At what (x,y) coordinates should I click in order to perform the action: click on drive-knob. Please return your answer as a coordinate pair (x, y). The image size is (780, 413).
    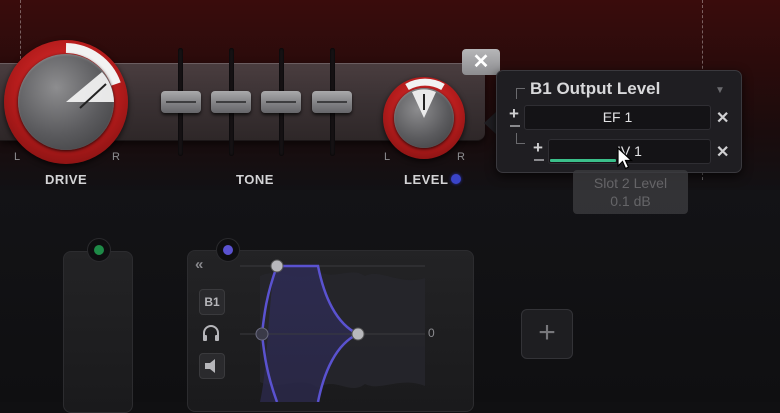
    Looking at the image, I should click on (66, 102).